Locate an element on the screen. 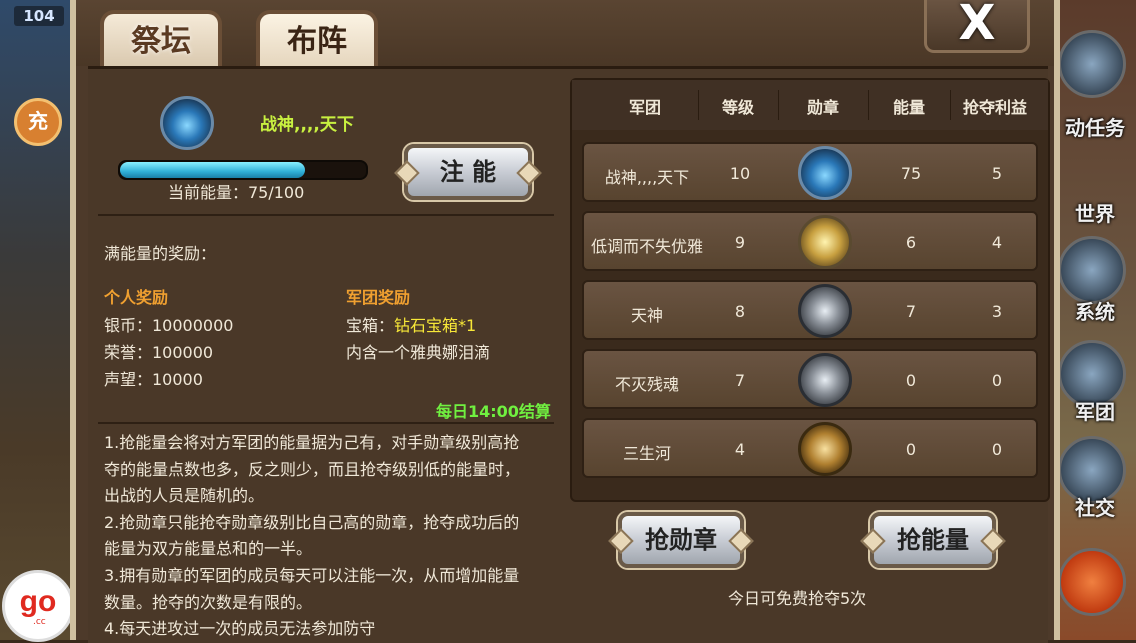  rule-2: 2.抢勋章只能抢夺勋章级别比自己高的勋章，抢夺成功后的能量为双方能量总和的一半。 is located at coordinates (312, 535).